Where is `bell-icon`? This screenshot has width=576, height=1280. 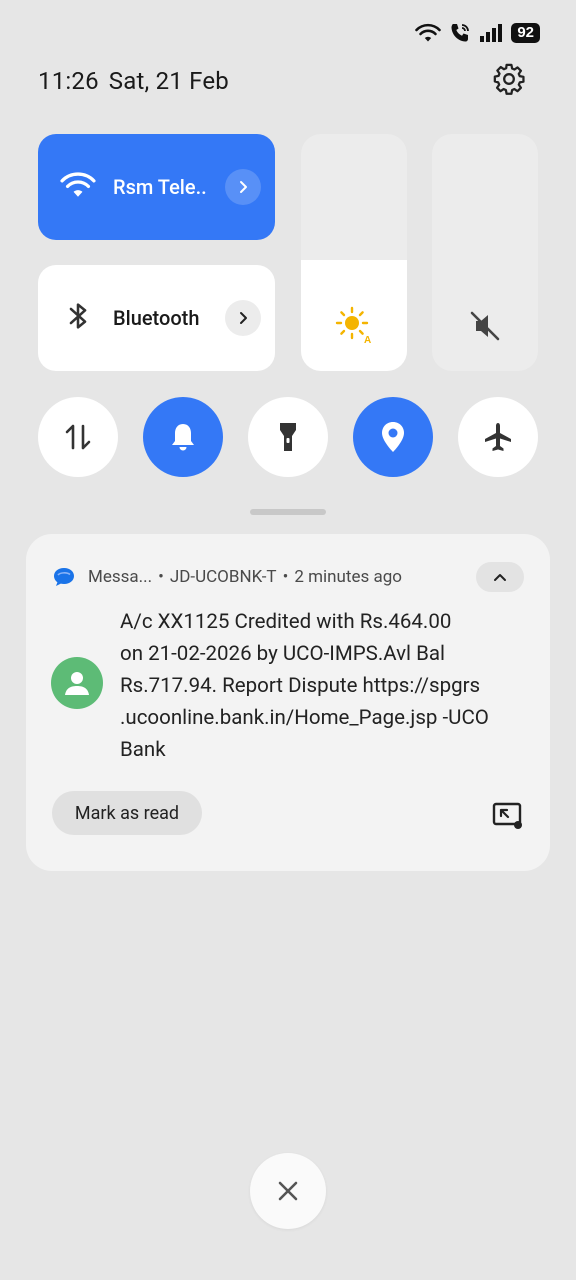 bell-icon is located at coordinates (183, 437).